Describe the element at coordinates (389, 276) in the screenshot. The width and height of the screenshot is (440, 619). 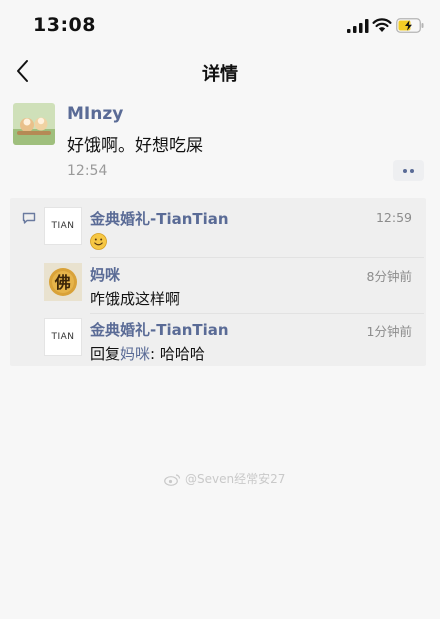
I see `comment-time: 8分钟前` at that location.